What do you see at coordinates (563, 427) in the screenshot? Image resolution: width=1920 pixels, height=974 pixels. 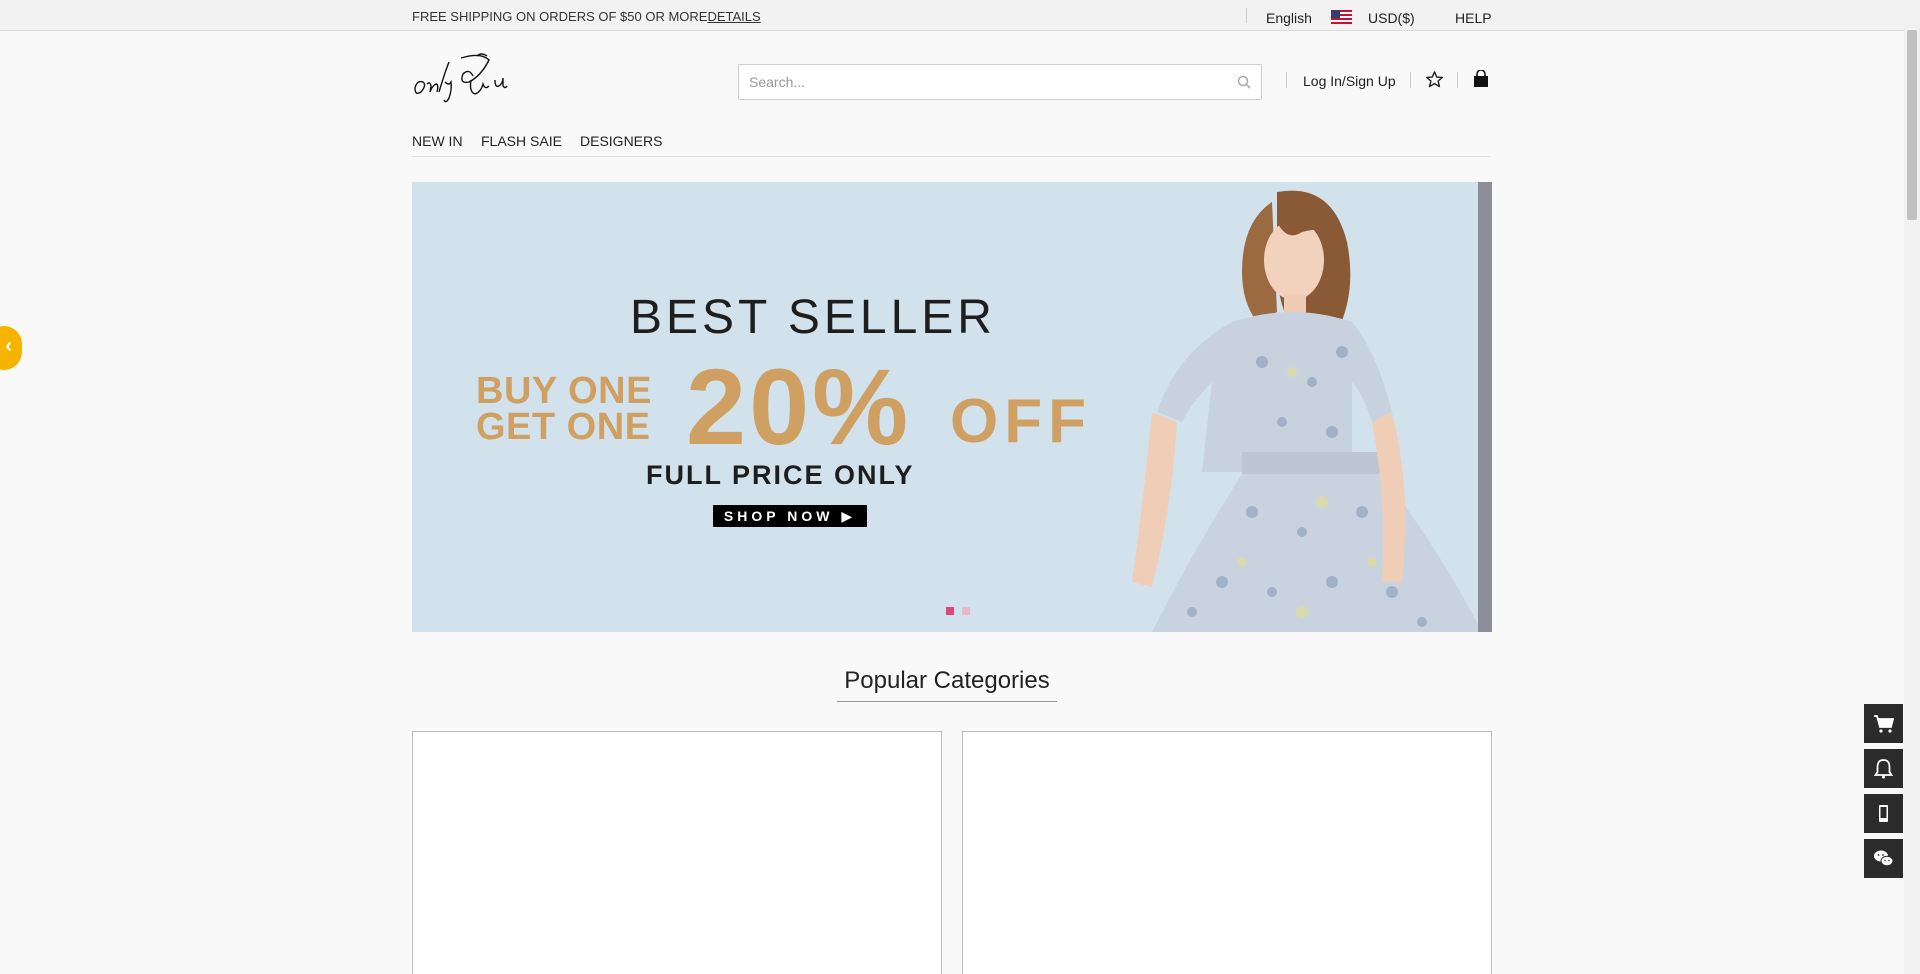 I see `banner-promo-line-2: GET ONE` at bounding box center [563, 427].